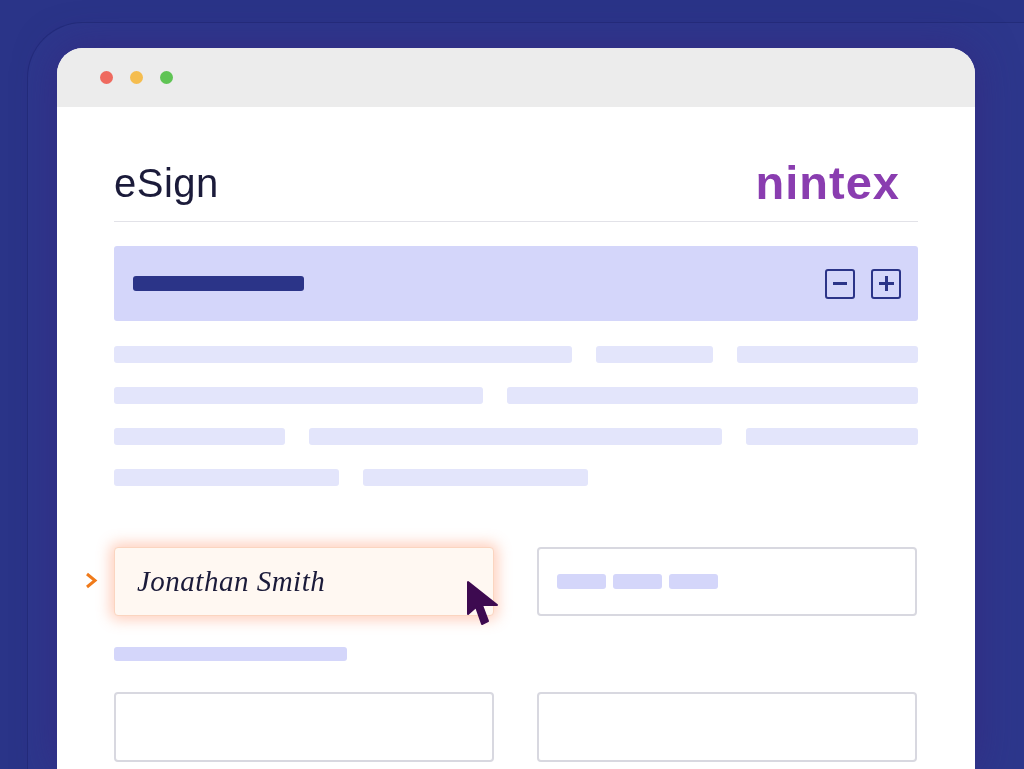 The height and width of the screenshot is (769, 1024). I want to click on expand-button, so click(886, 283).